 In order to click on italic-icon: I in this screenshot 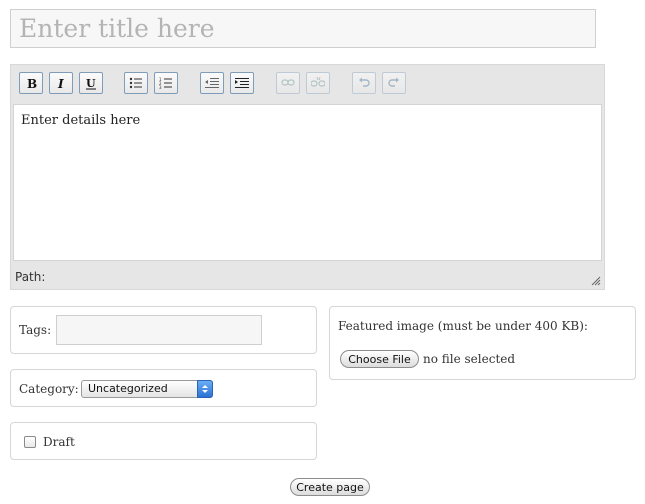, I will do `click(60, 83)`.